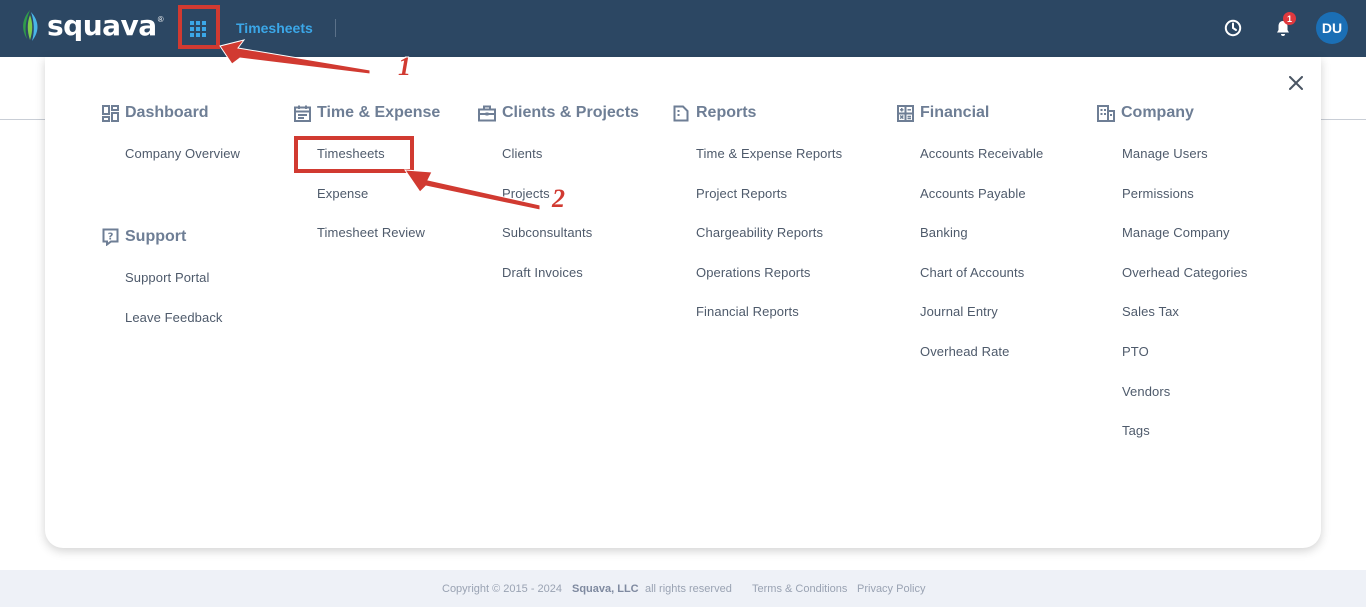 The width and height of the screenshot is (1366, 607). Describe the element at coordinates (1158, 193) in the screenshot. I see `menu-item-permissions: Permissions` at that location.